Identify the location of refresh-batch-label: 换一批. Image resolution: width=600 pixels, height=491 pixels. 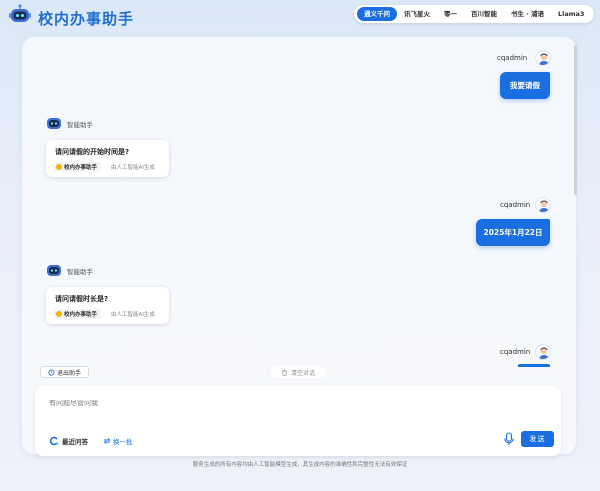
(123, 442).